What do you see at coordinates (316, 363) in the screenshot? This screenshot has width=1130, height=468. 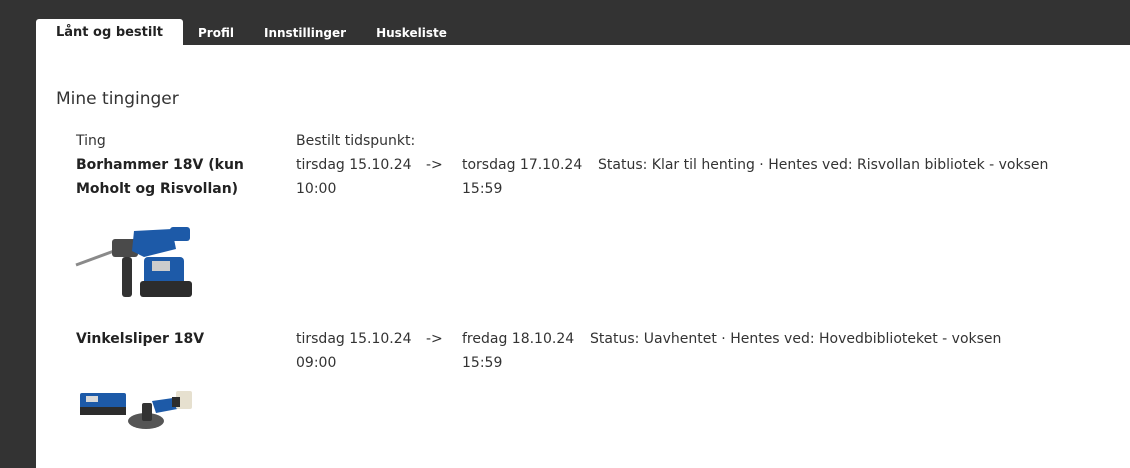 I see `reservation-2-from-time: 09:00` at bounding box center [316, 363].